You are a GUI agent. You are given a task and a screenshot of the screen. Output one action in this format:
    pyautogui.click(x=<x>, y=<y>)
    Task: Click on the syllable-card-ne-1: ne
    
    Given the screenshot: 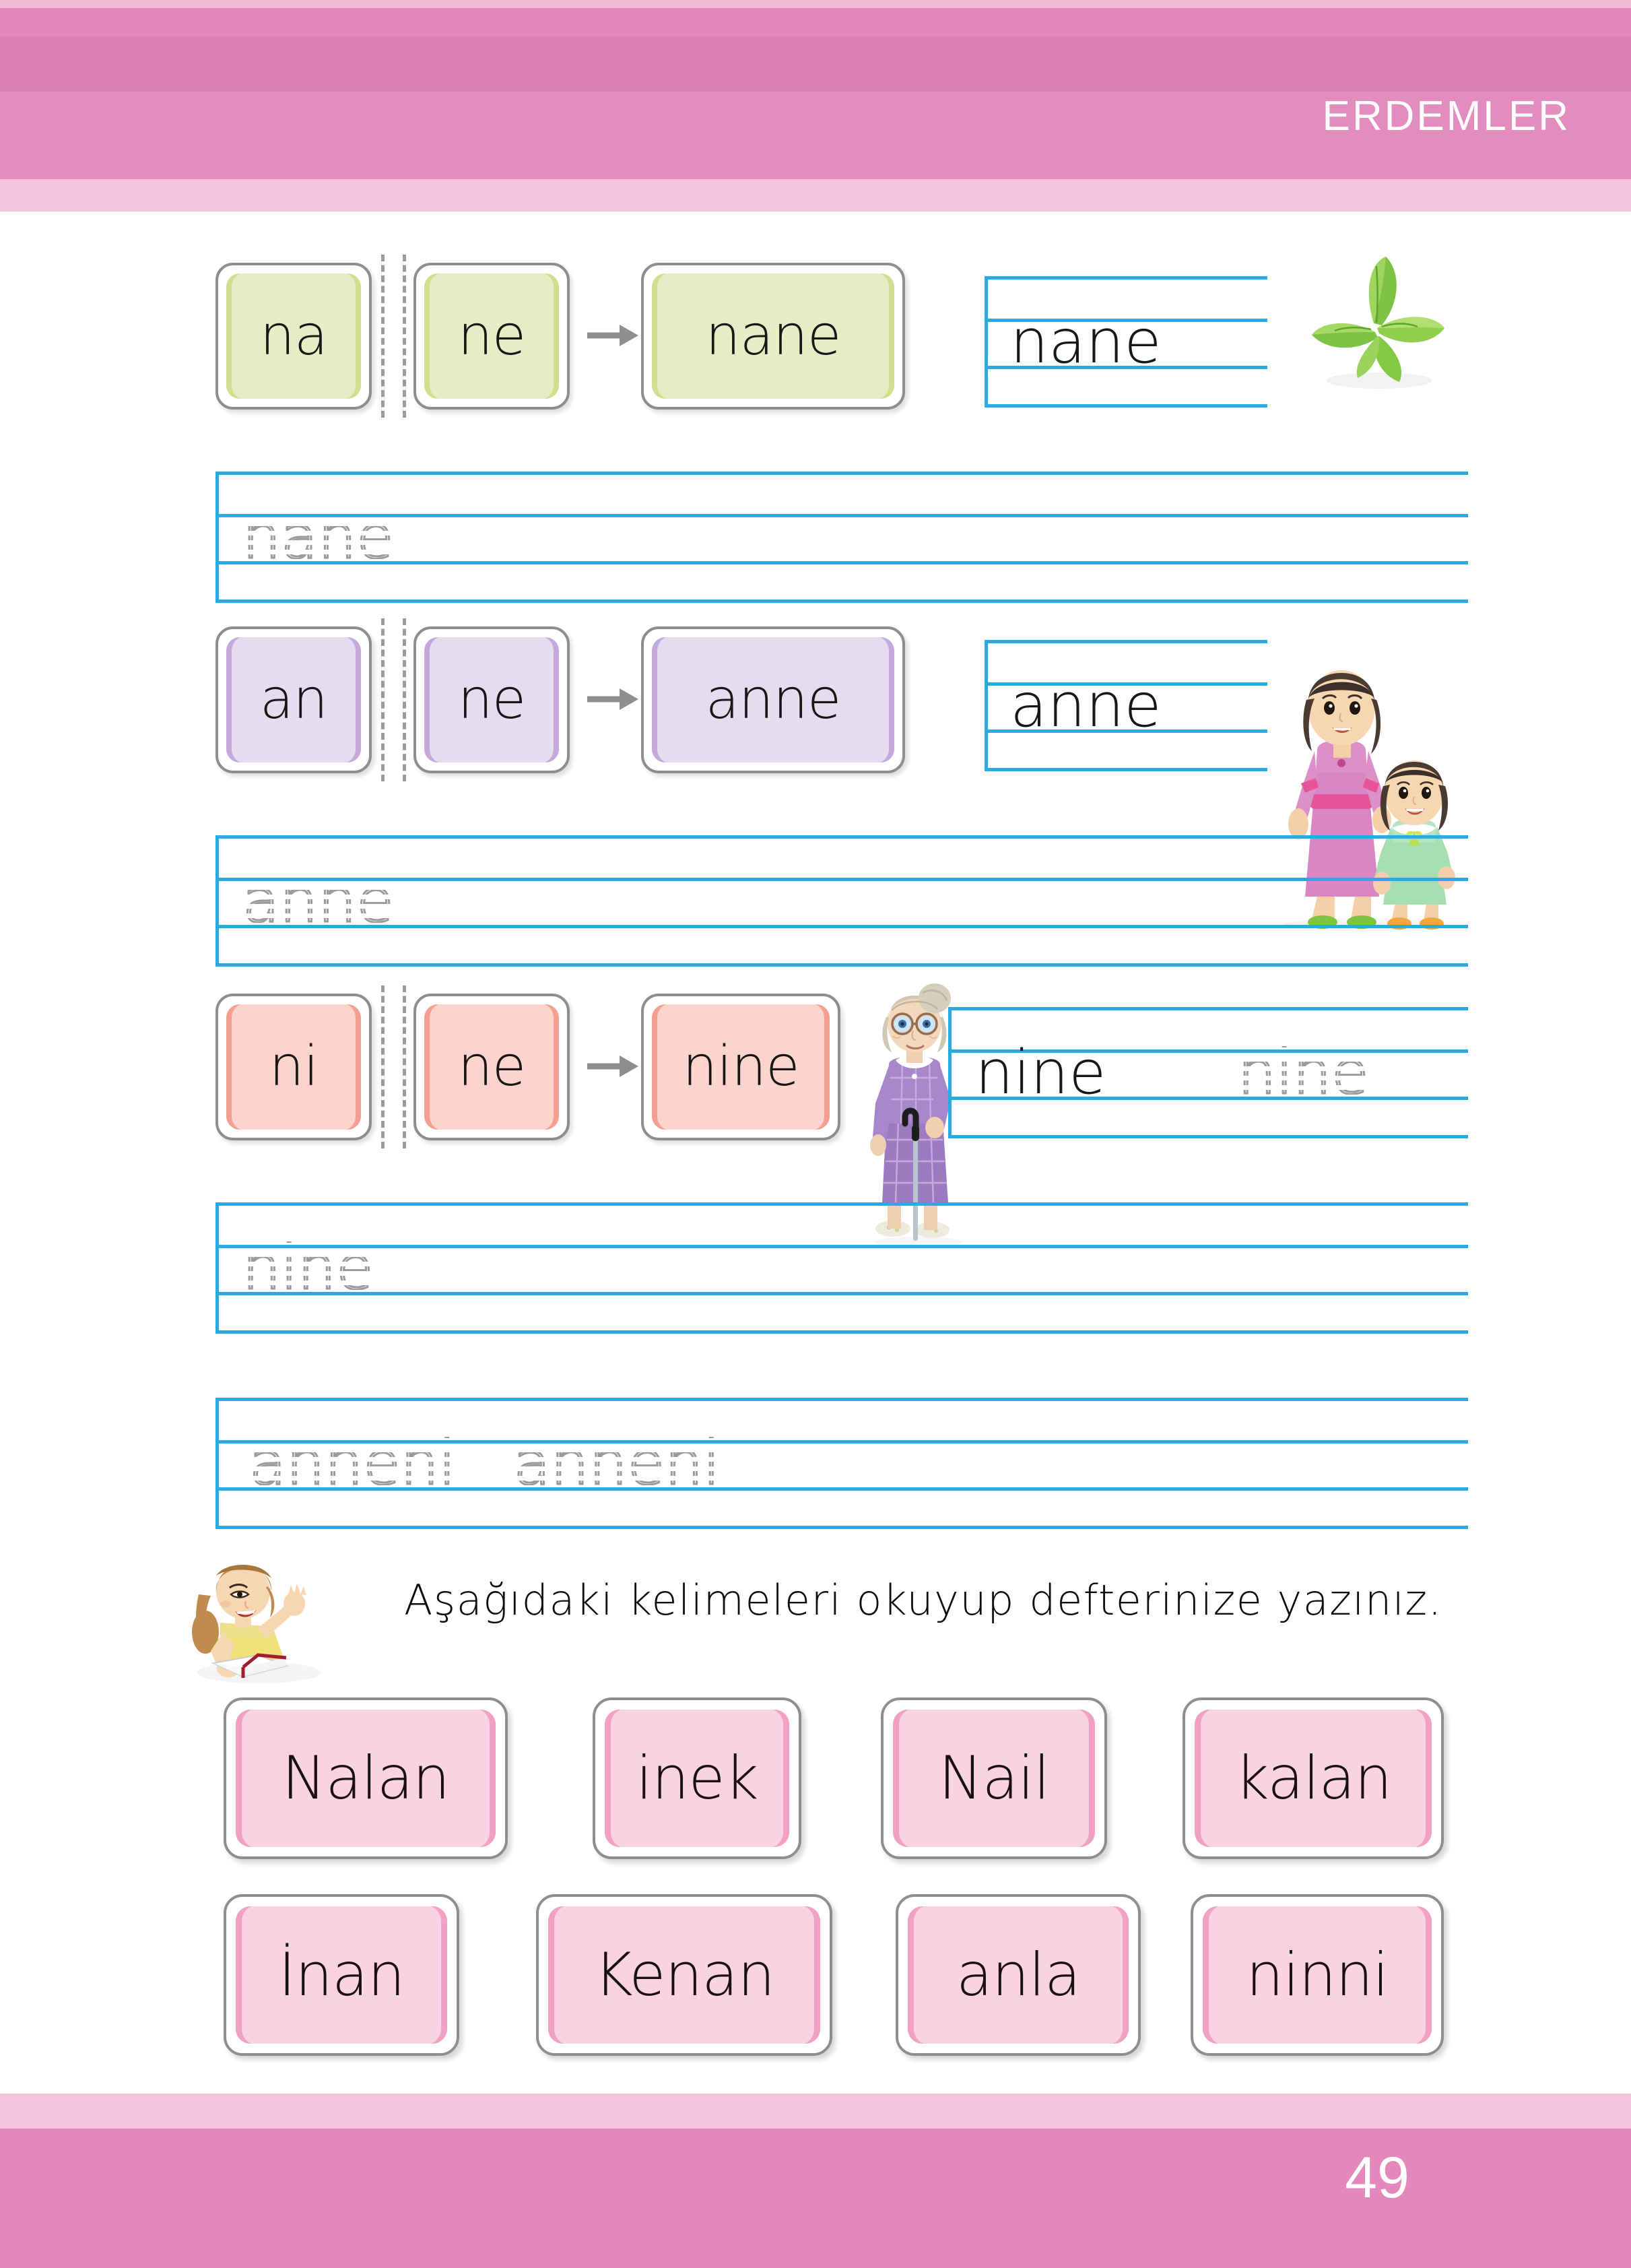 What is the action you would take?
    pyautogui.click(x=491, y=336)
    